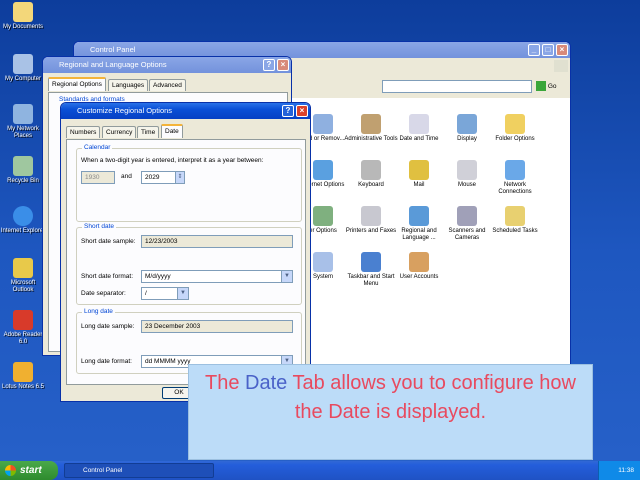 The image size is (640, 480). I want to click on tab-time: Time, so click(148, 132).